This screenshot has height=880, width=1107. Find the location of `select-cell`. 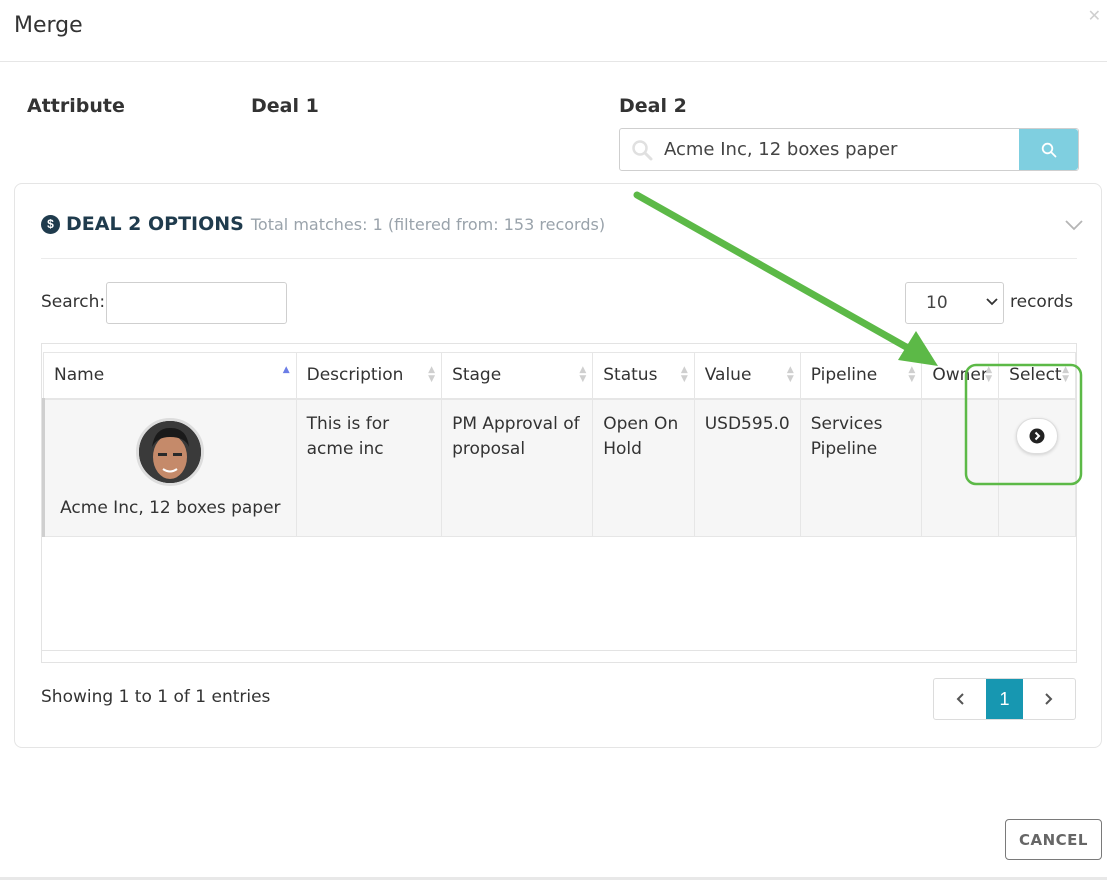

select-cell is located at coordinates (1037, 467).